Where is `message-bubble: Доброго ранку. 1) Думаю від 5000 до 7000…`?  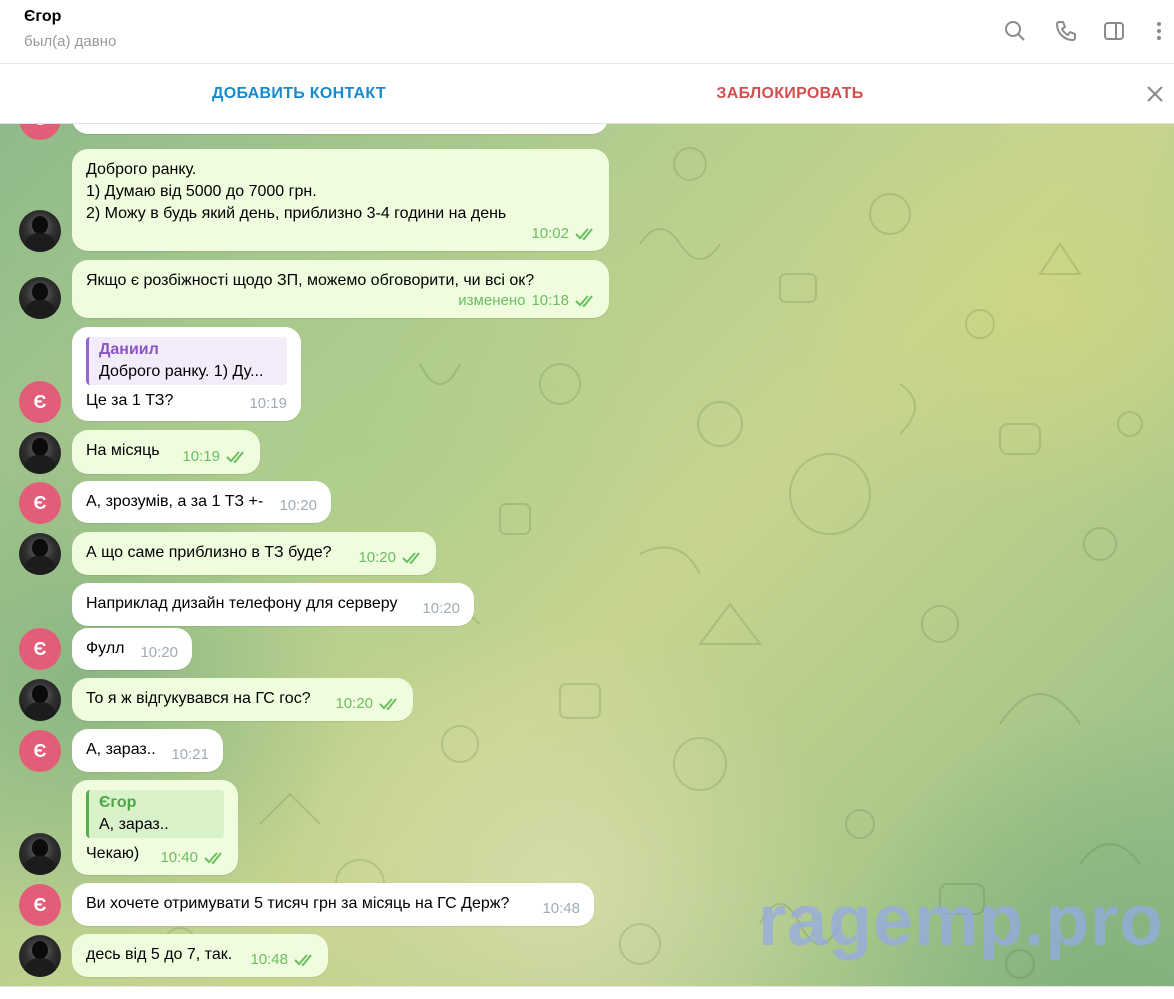 message-bubble: Доброго ранку. 1) Думаю від 5000 до 7000… is located at coordinates (340, 200).